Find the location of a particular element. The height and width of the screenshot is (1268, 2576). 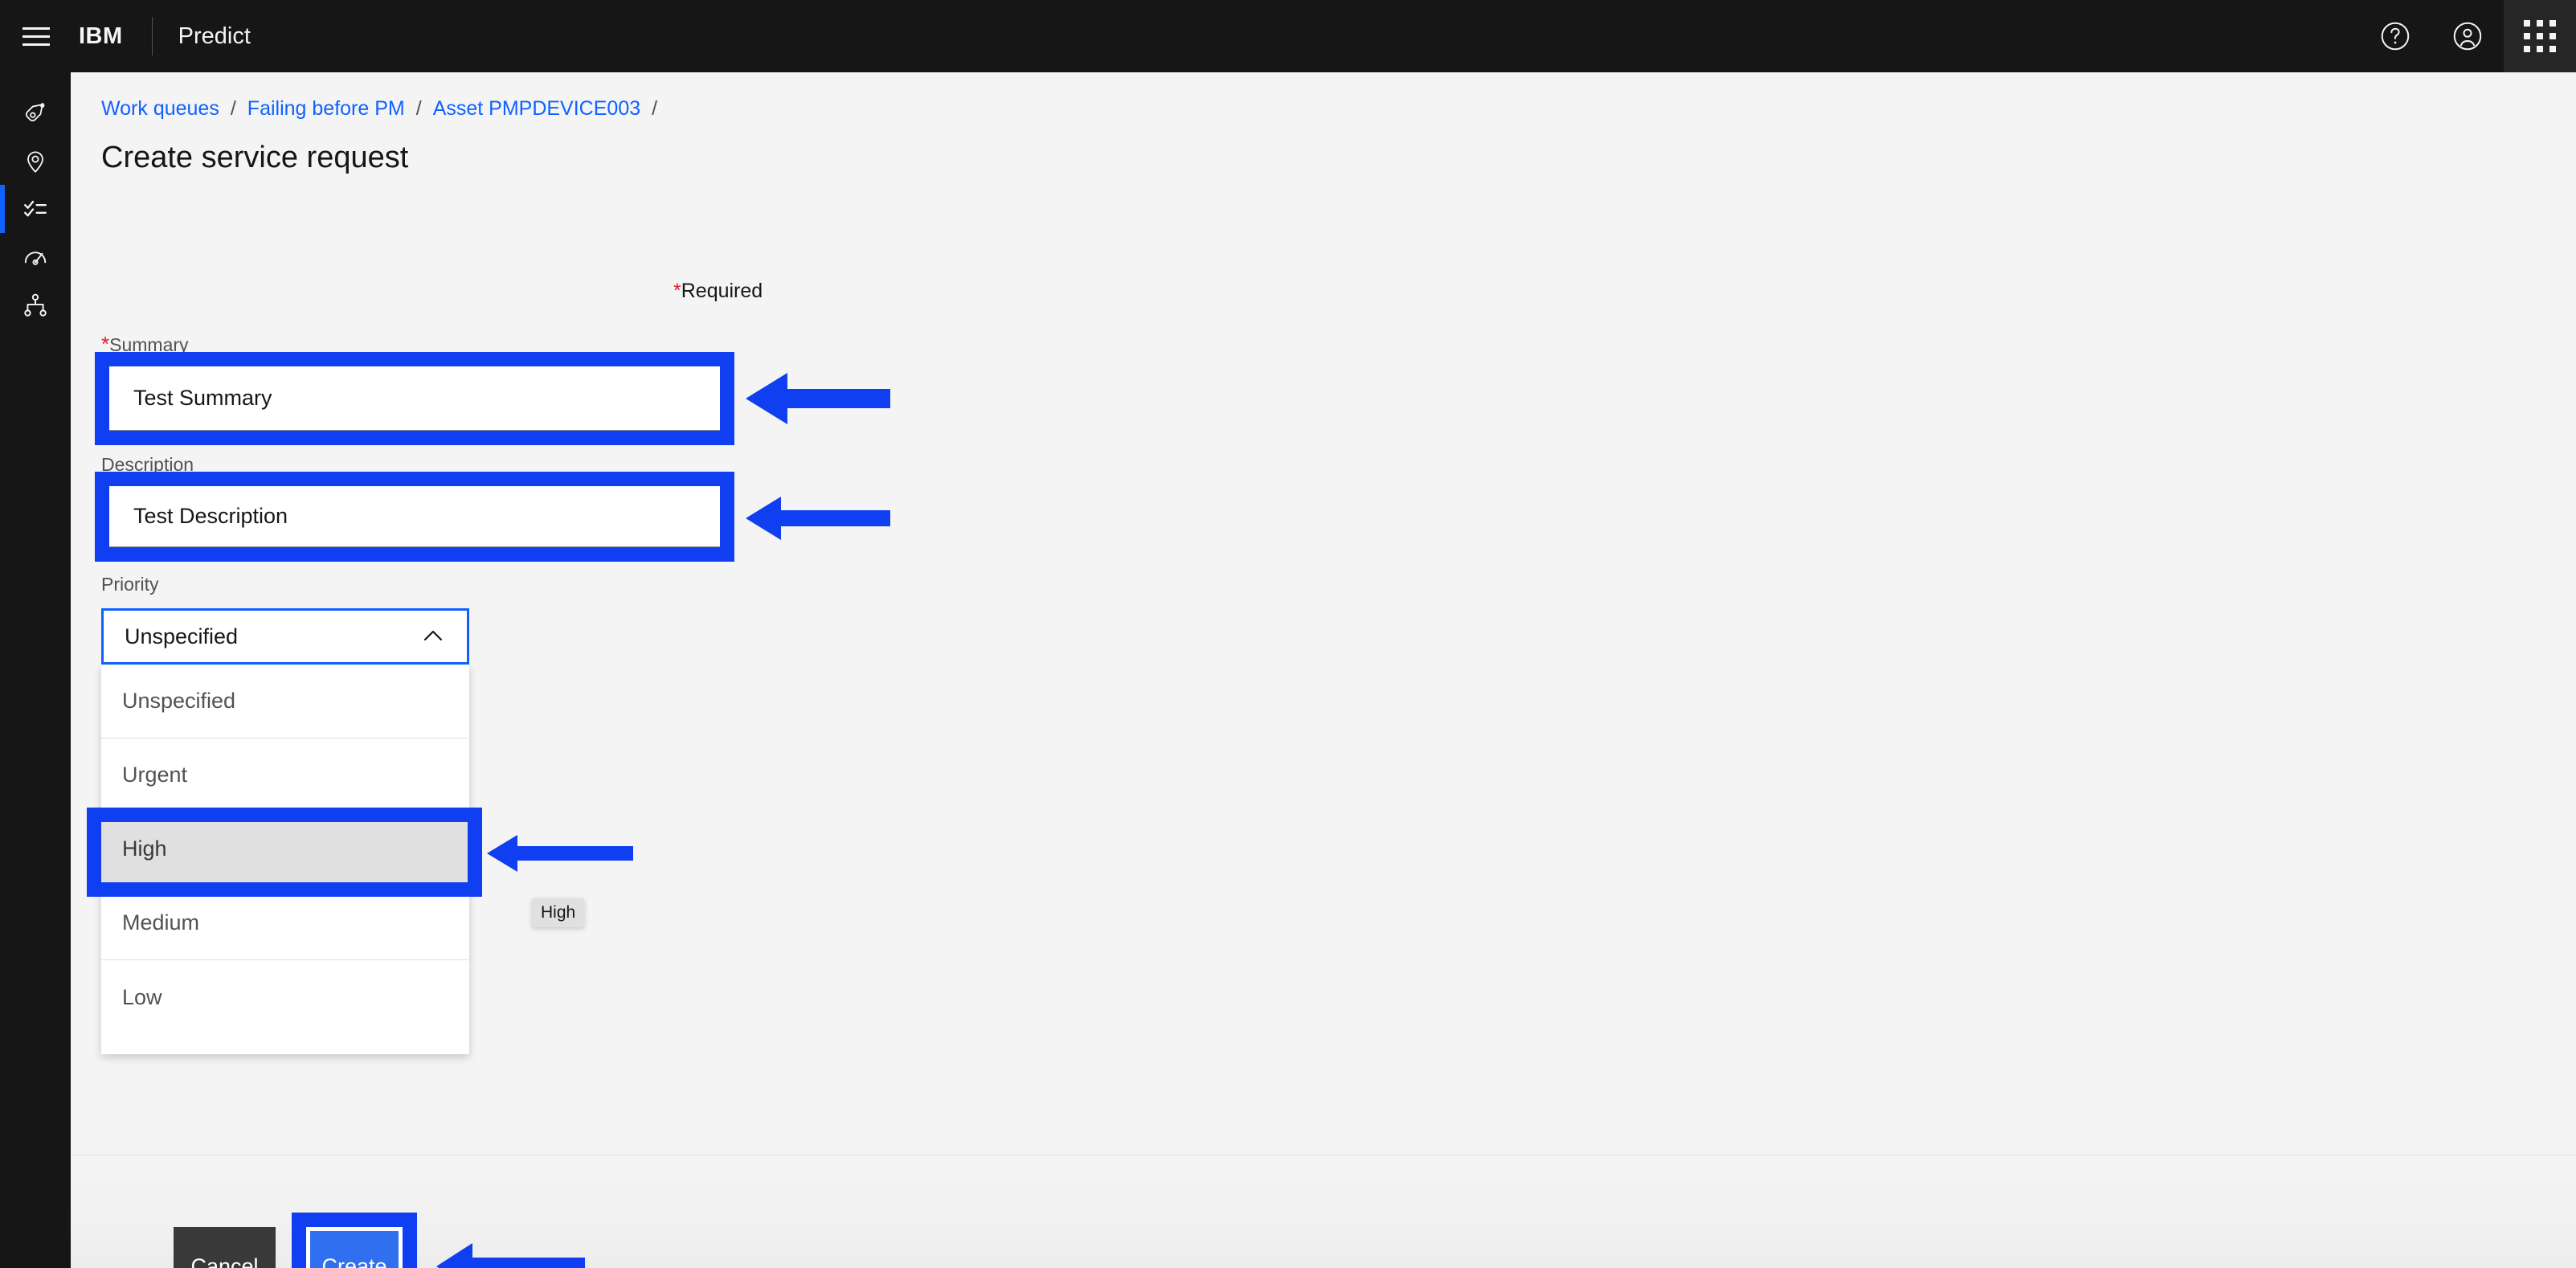

summary-required-asterisk: * is located at coordinates (106, 344).